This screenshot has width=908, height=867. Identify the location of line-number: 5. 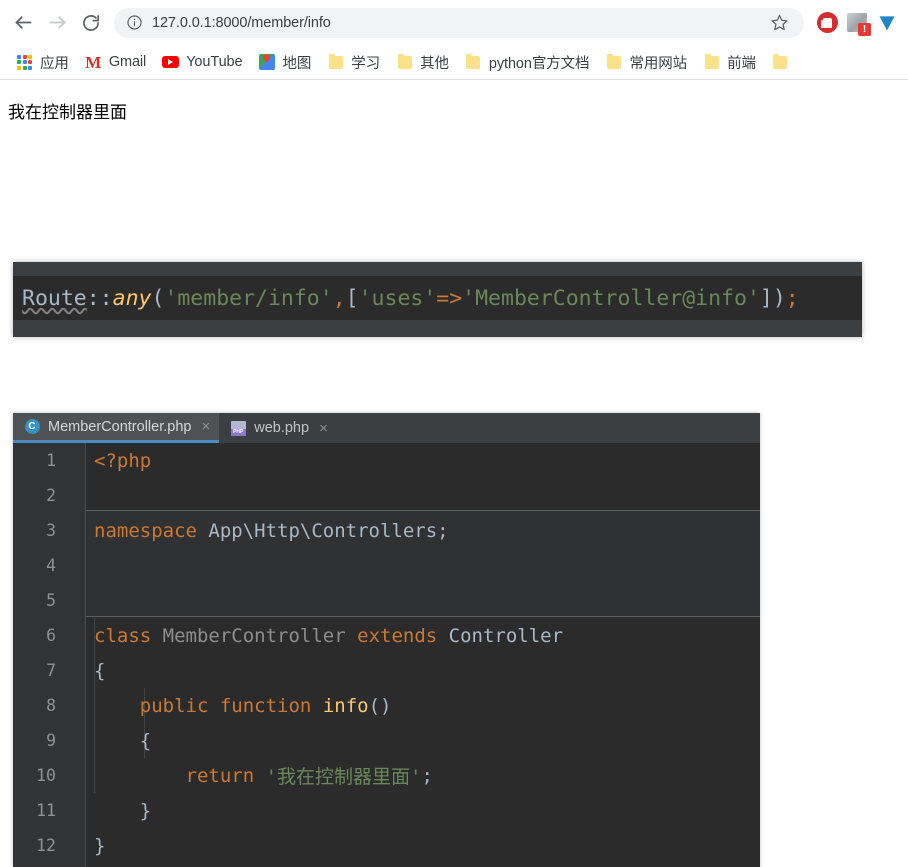
(51, 600).